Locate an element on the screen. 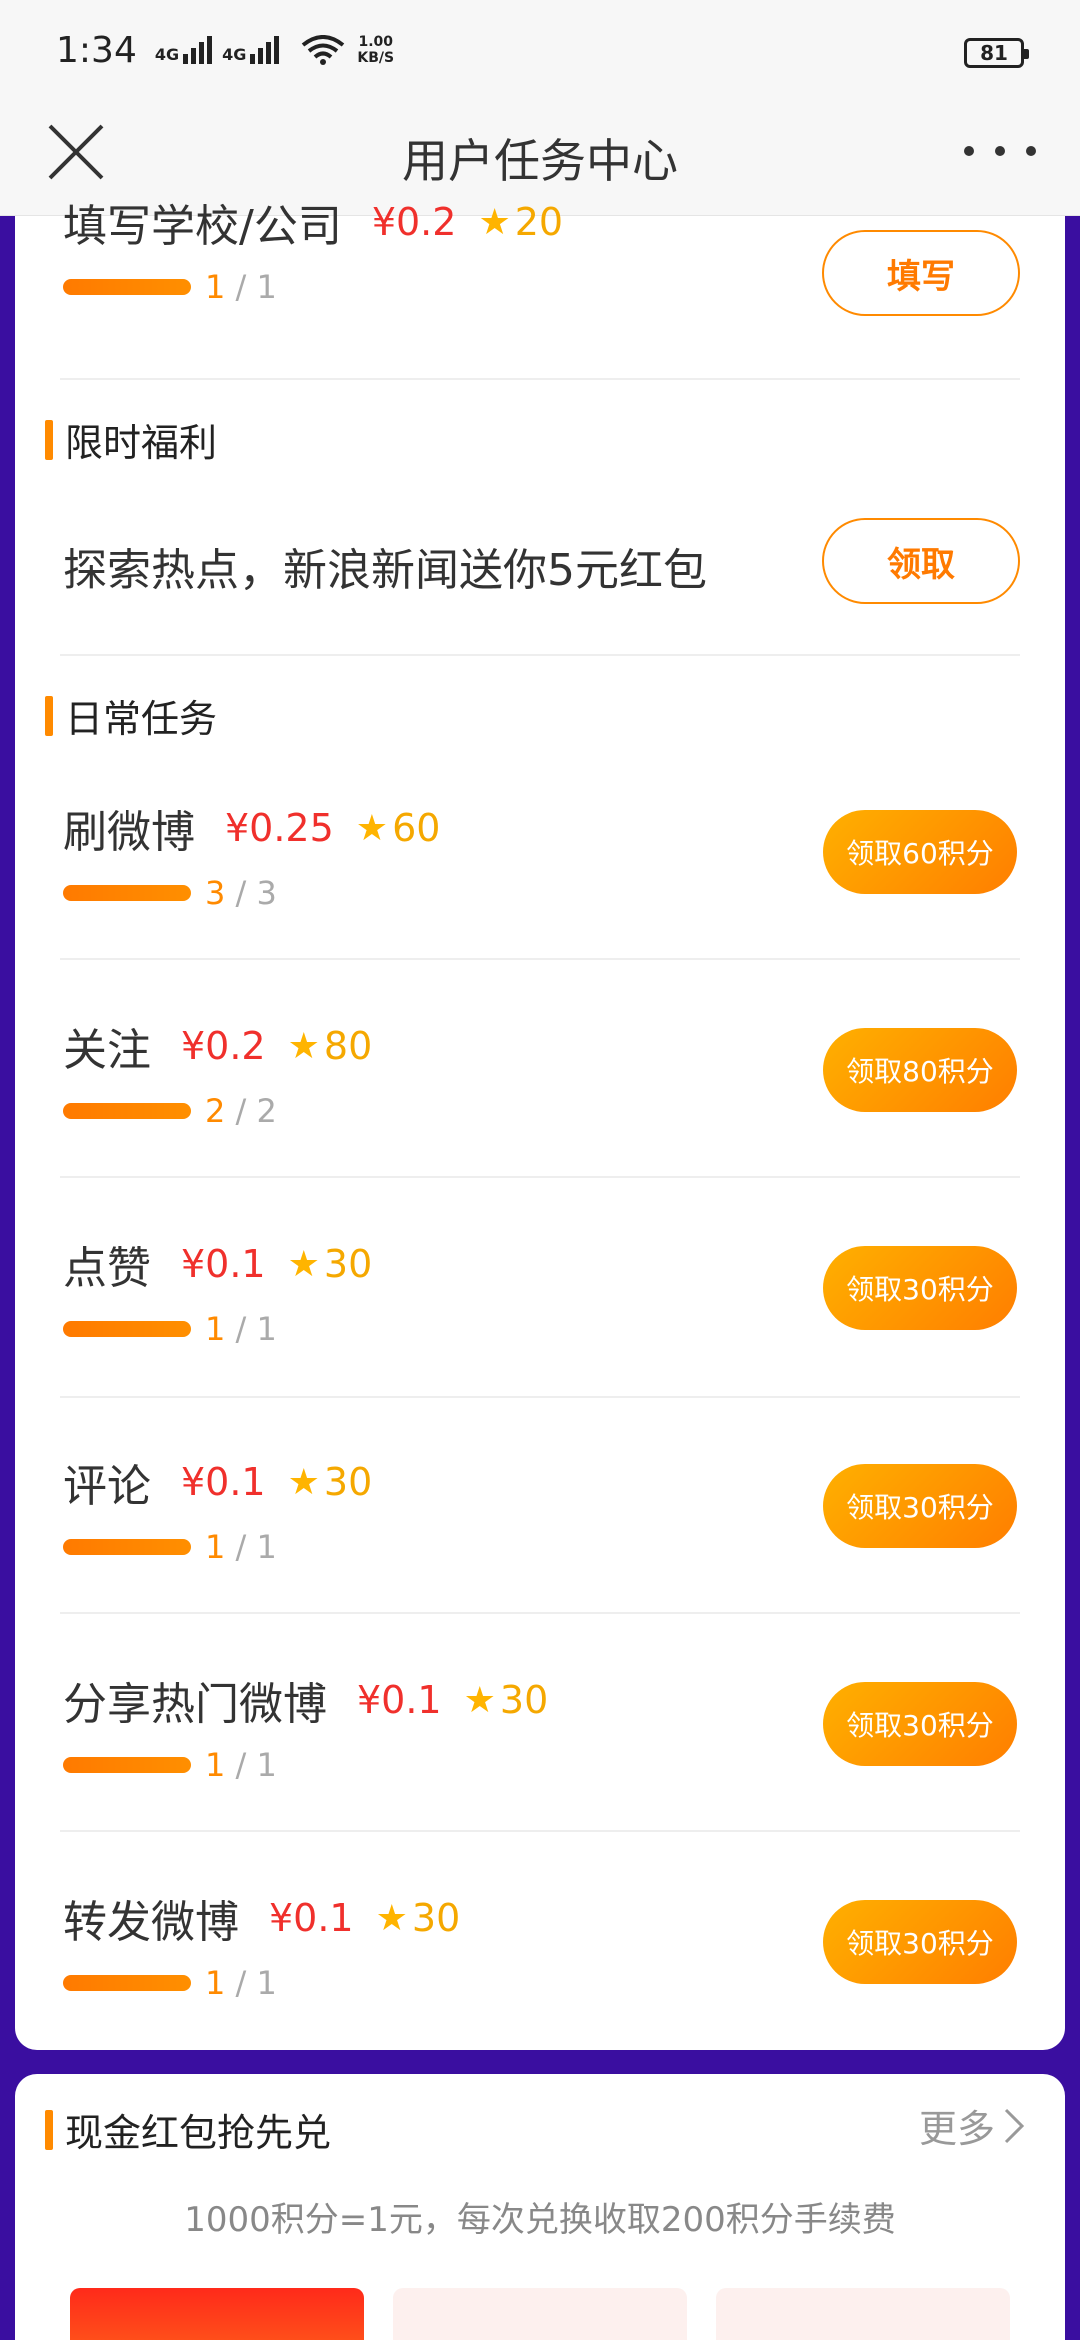 Image resolution: width=1080 pixels, height=2340 pixels. task-name: 填写学校/公司 is located at coordinates (202, 226).